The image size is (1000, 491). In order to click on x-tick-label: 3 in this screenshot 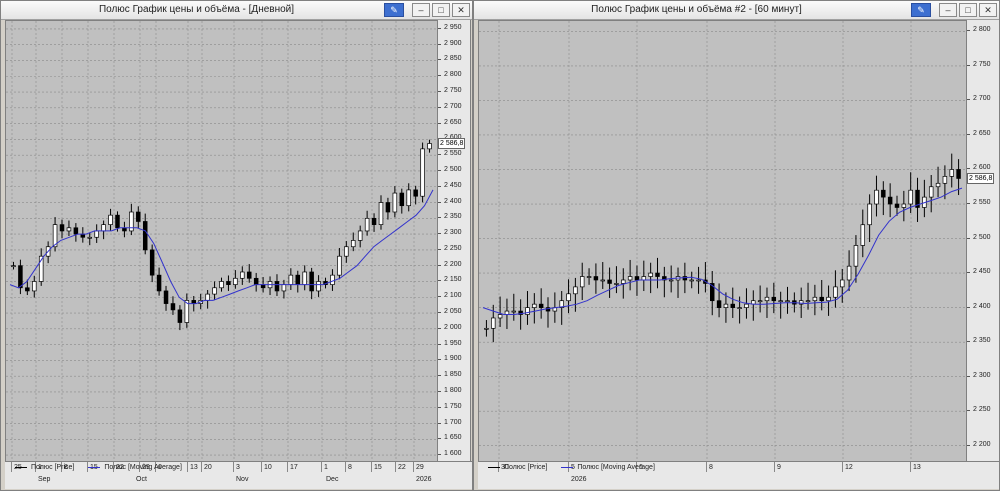, I will do `click(238, 467)`.